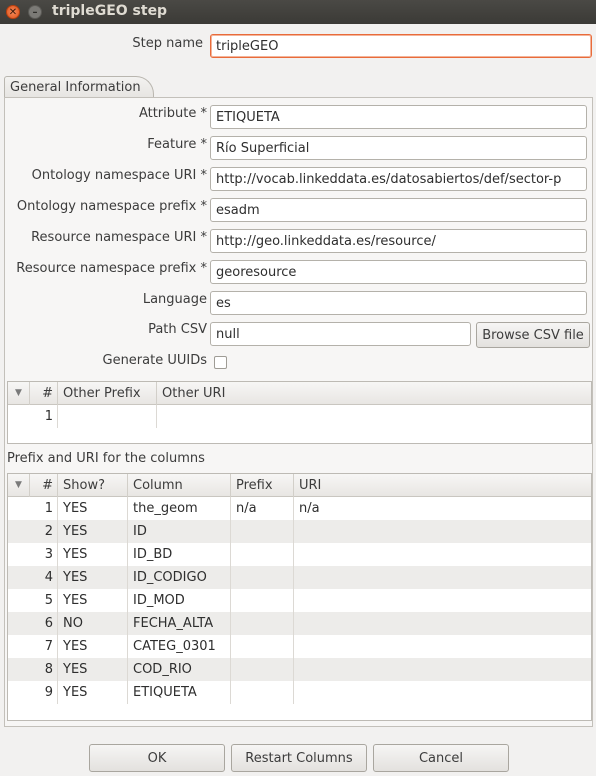 The width and height of the screenshot is (596, 776). I want to click on table-row: 5 YES ID_MOD, so click(299, 600).